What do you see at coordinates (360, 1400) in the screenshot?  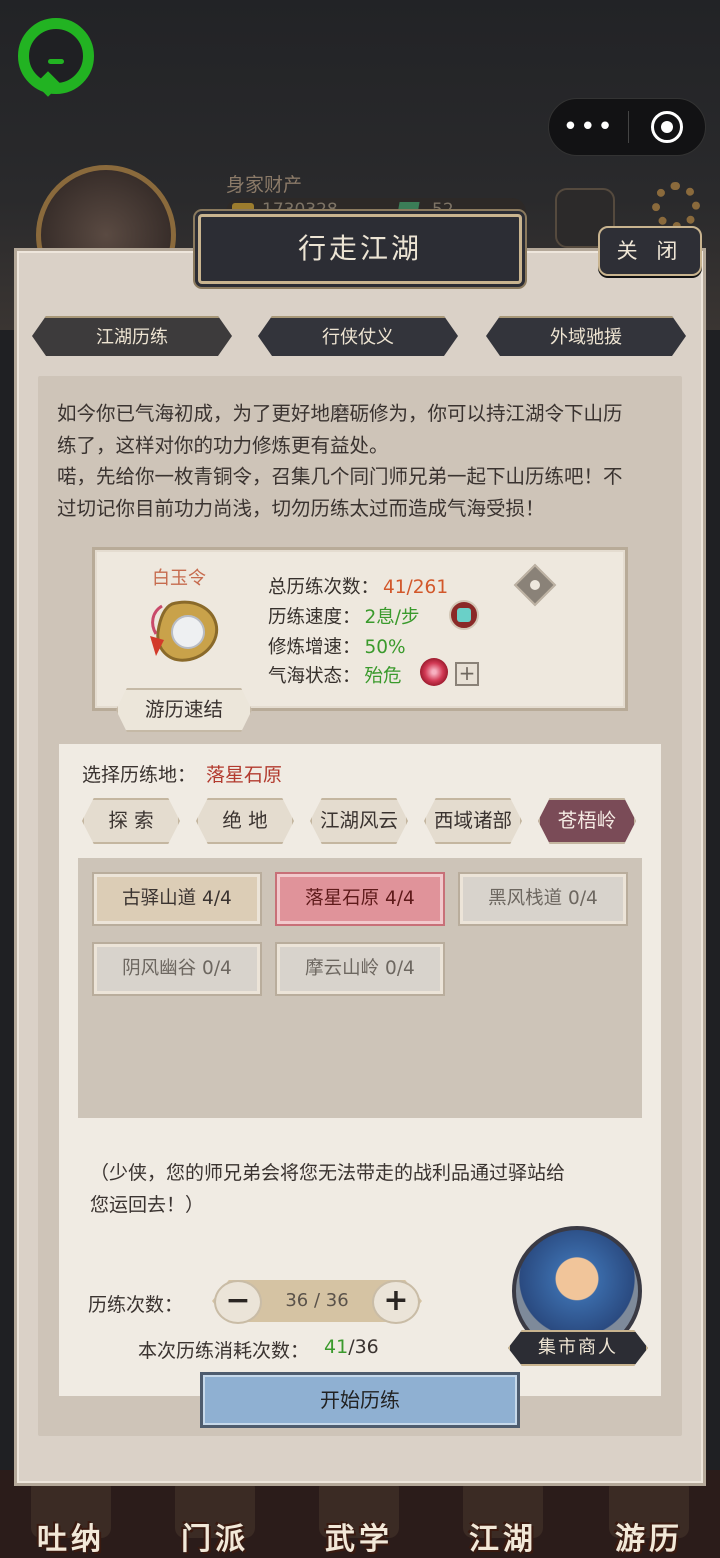 I see `start-training-button: 开始历练` at bounding box center [360, 1400].